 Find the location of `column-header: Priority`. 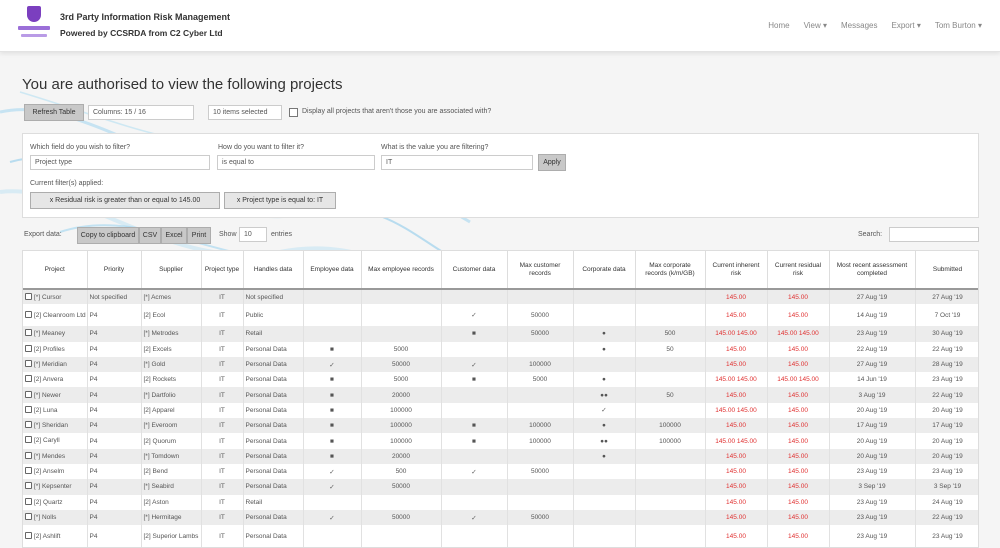

column-header: Priority is located at coordinates (114, 270).